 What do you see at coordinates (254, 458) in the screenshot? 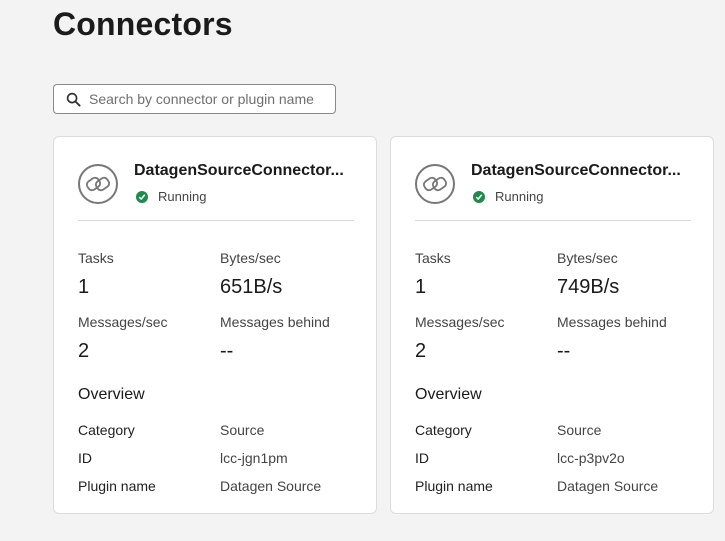
I see `id-value: lcc-jgn1pm` at bounding box center [254, 458].